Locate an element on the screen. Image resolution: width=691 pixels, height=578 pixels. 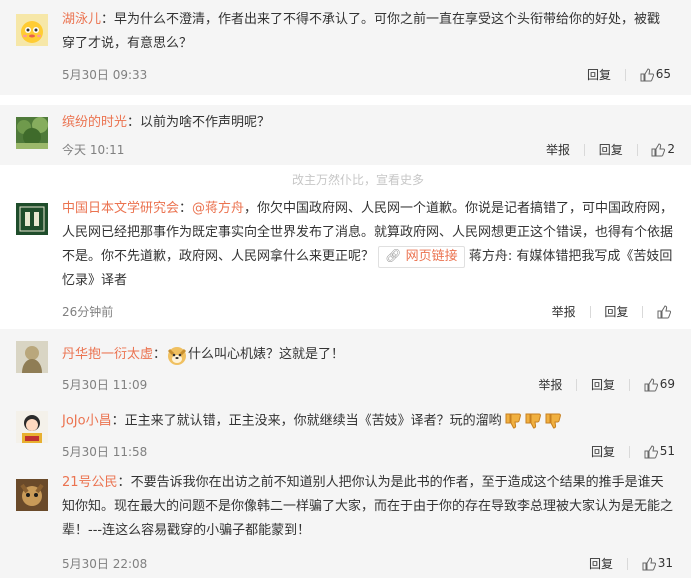
comment-body: 什么叫心机婊？这就是了！ is located at coordinates (266, 354).